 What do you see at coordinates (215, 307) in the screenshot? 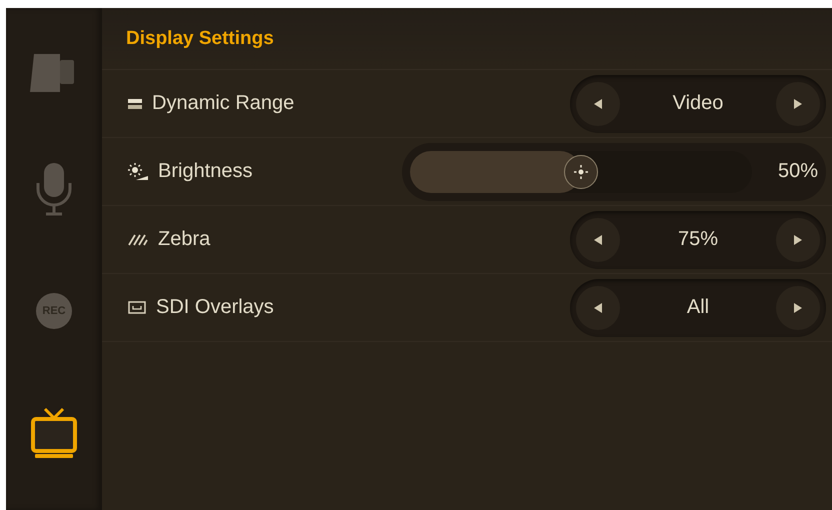
I see `setting-label: SDI Overlays` at bounding box center [215, 307].